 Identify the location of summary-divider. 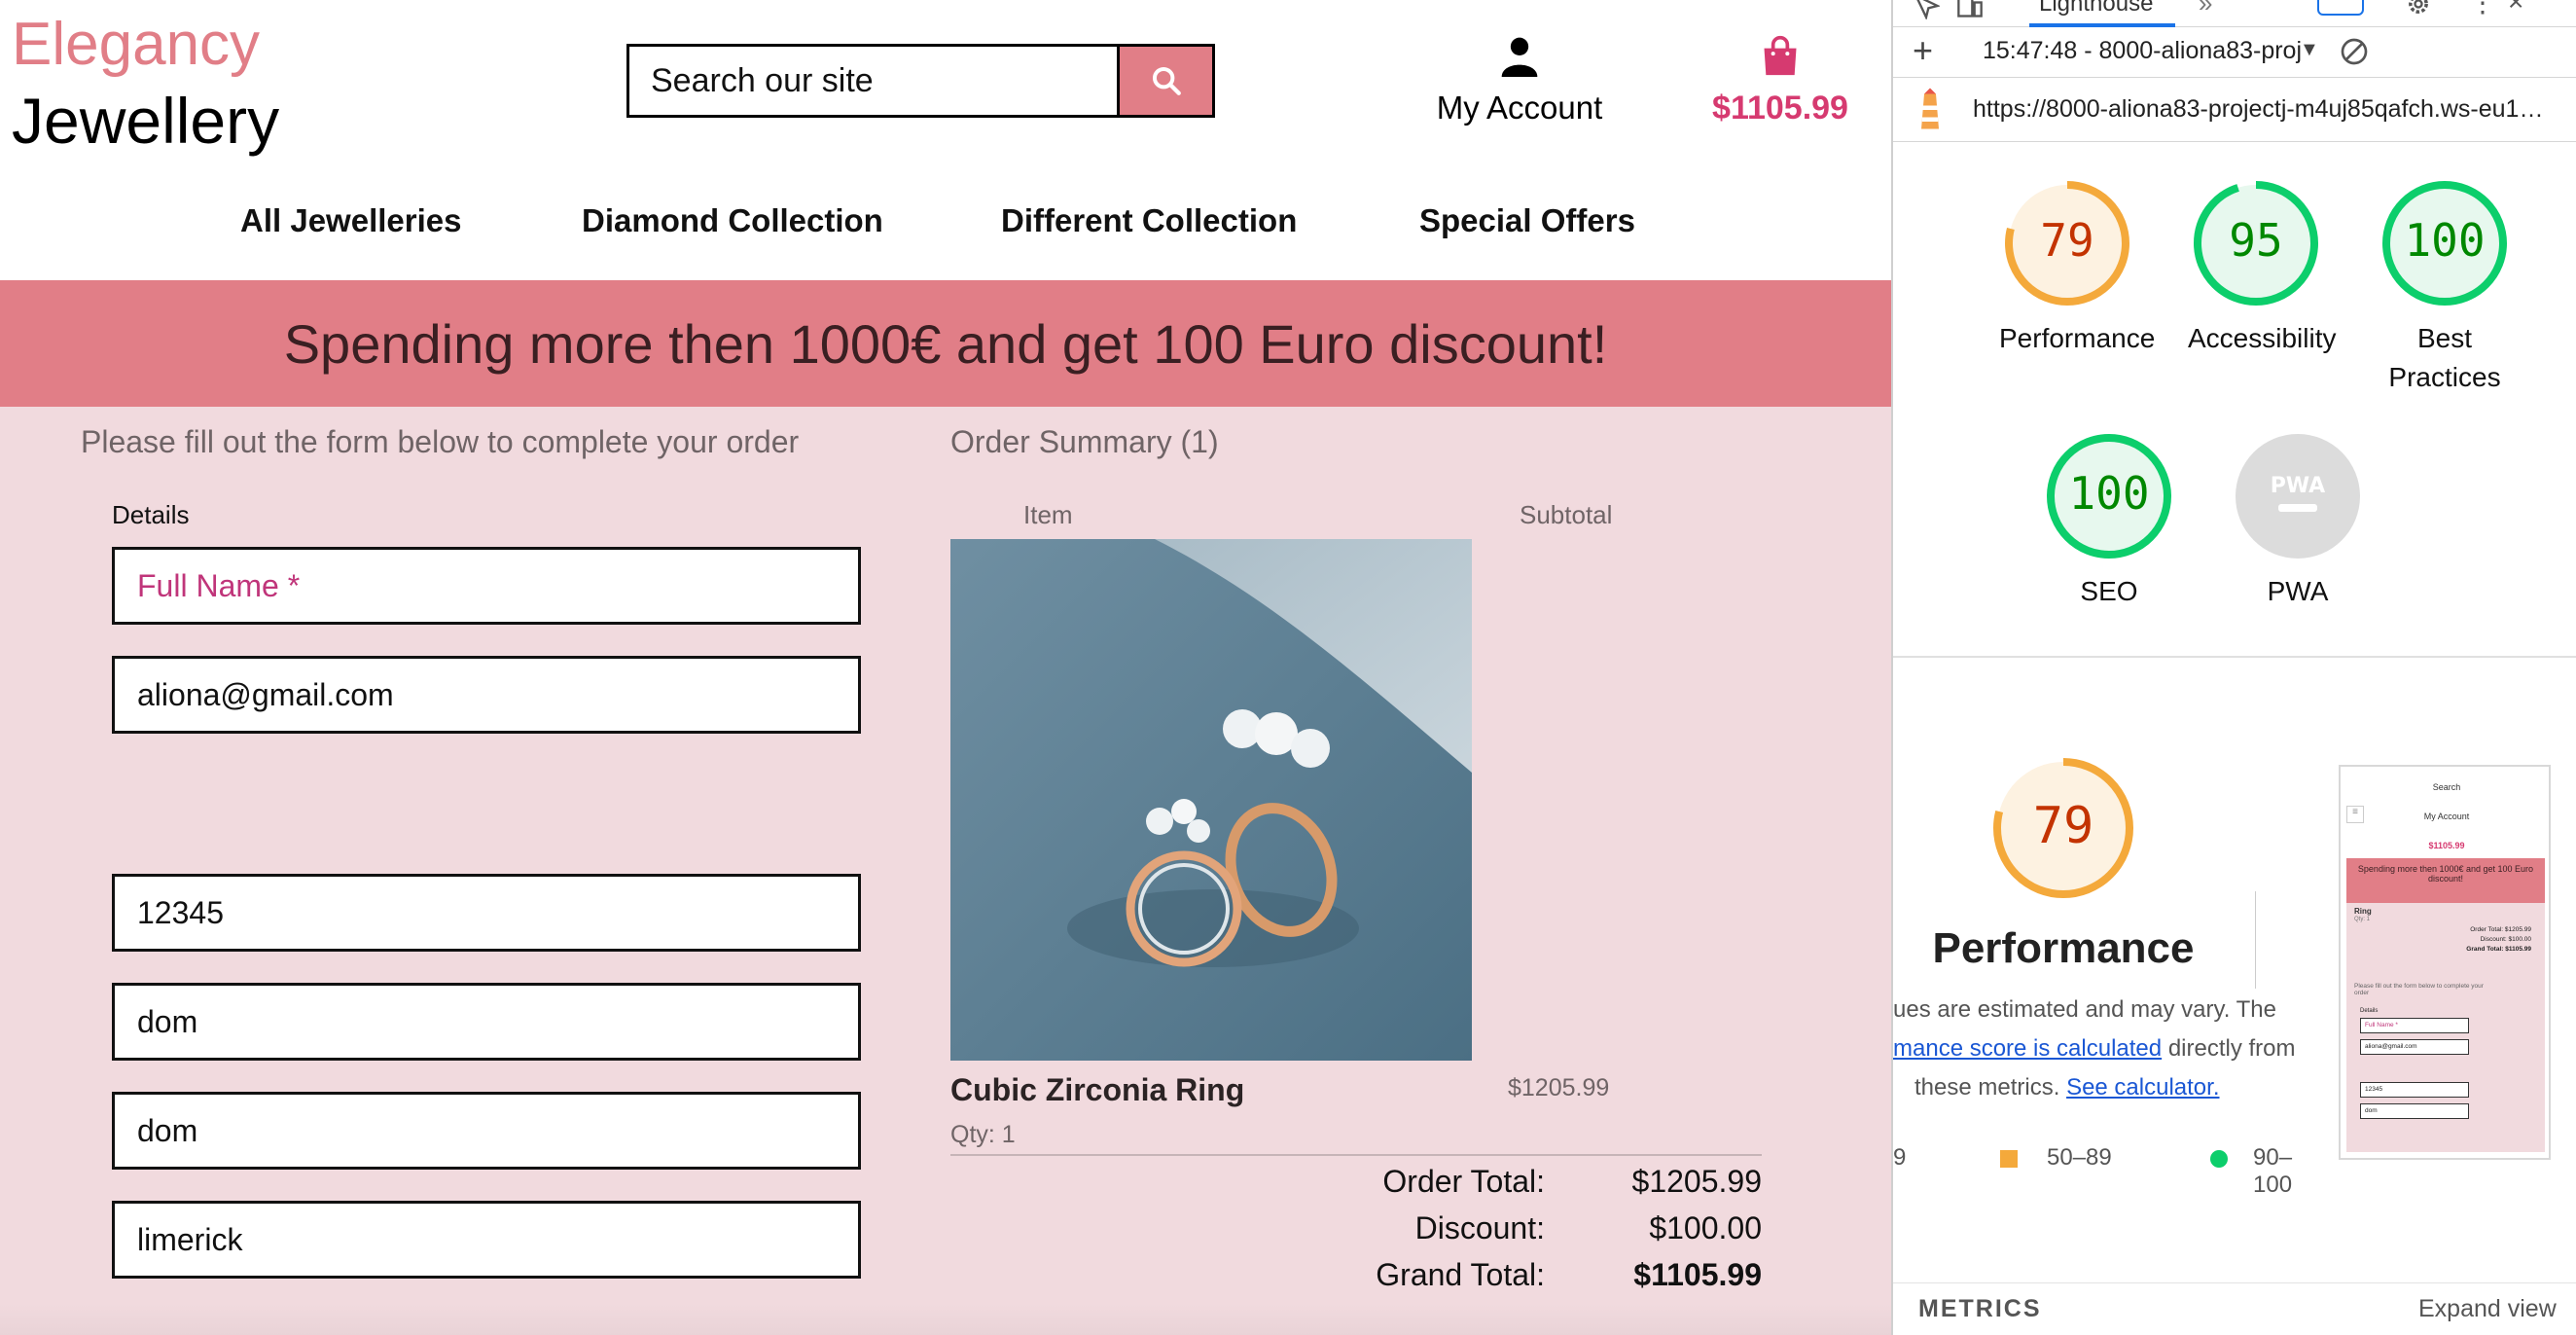
(1356, 1155).